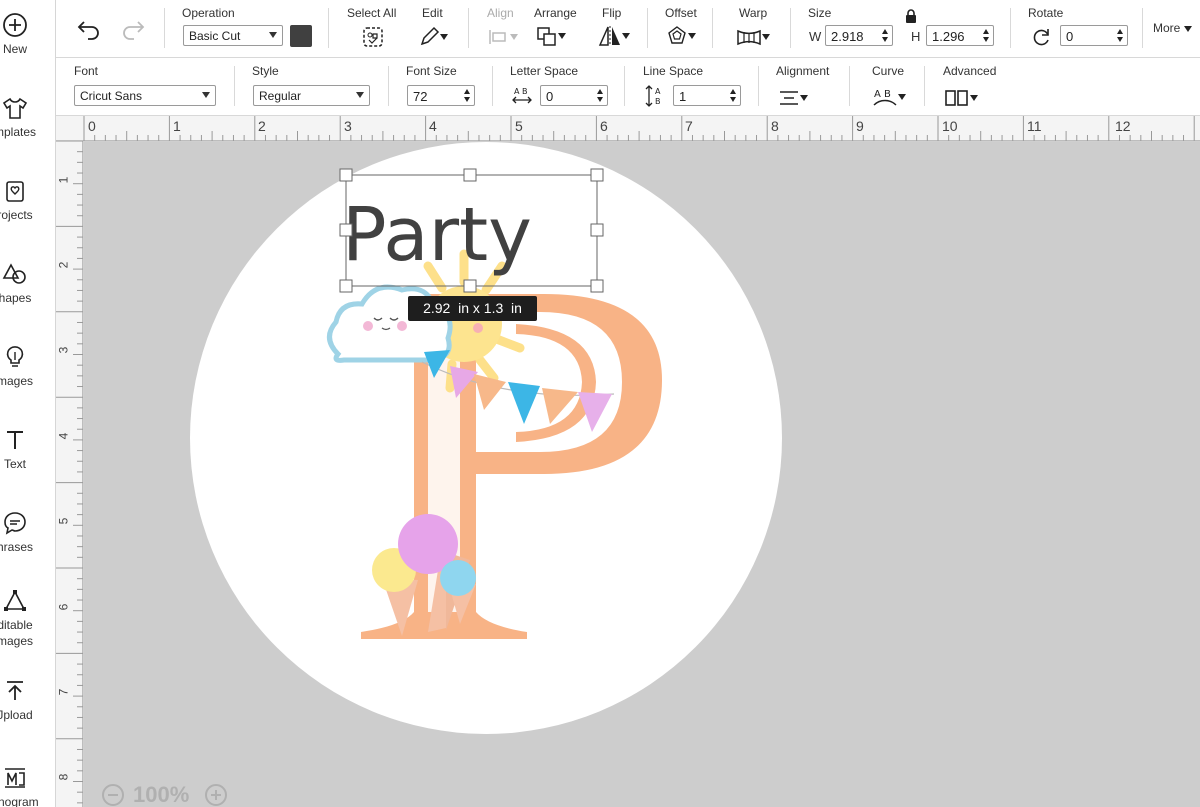 This screenshot has height=807, width=1200. Describe the element at coordinates (960, 35) in the screenshot. I see `height-input: 1.296` at that location.